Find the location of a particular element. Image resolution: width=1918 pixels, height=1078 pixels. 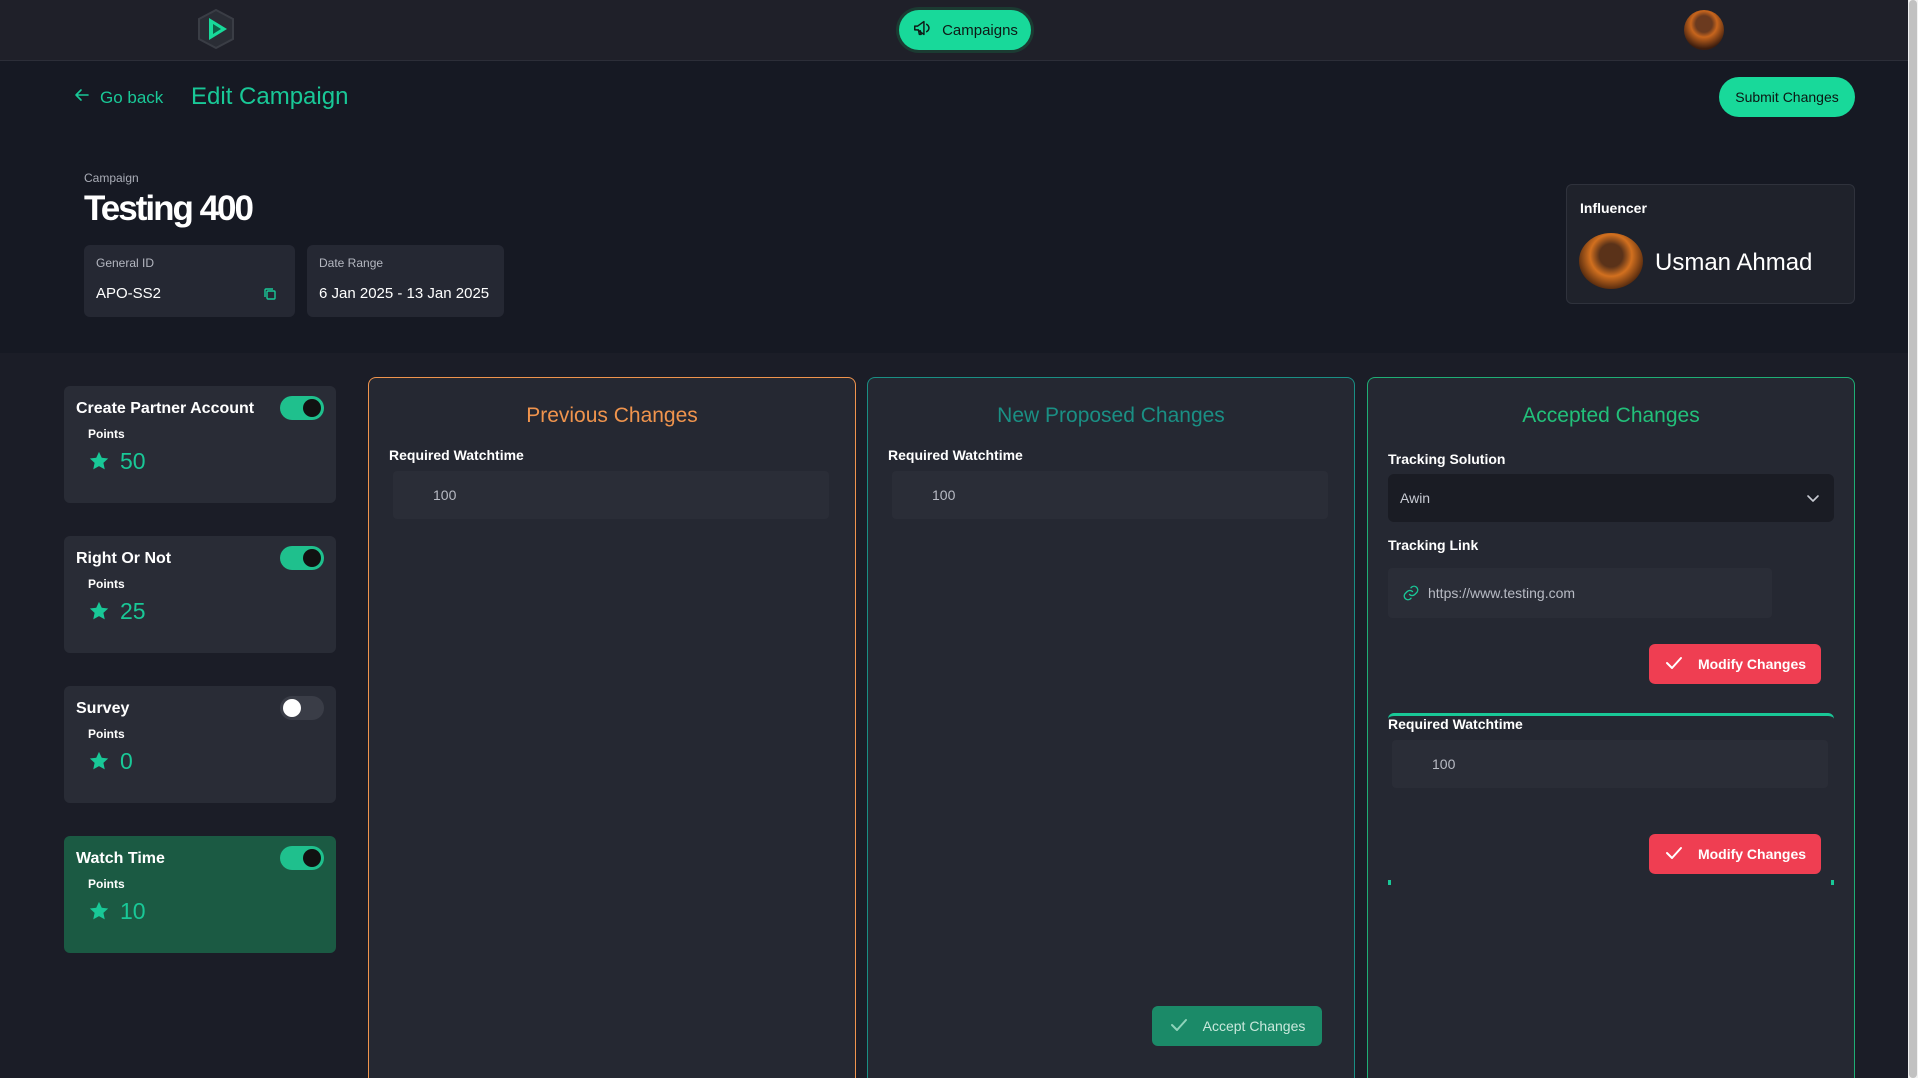

task-watch-time: Watch Time Points 10 is located at coordinates (200, 894).